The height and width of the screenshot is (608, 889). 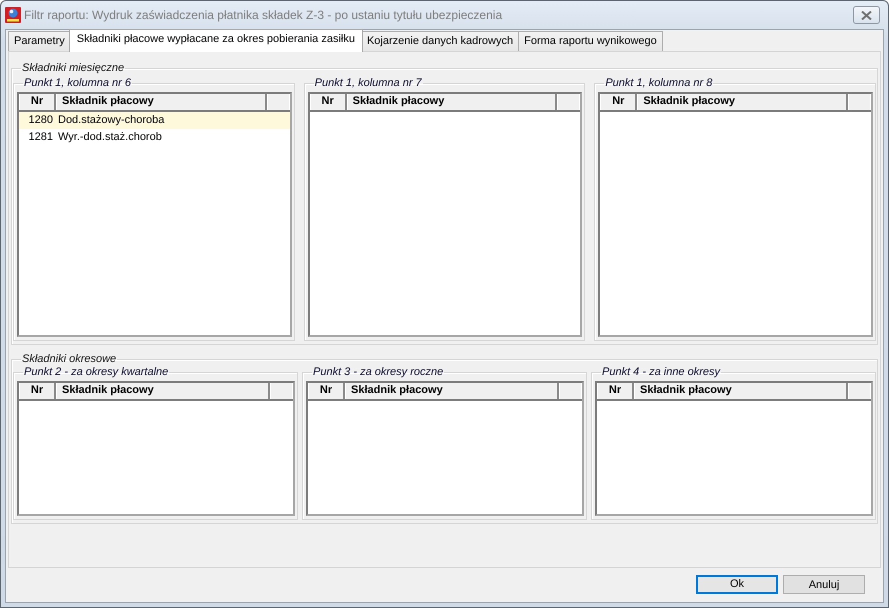 I want to click on tab: Parametry, so click(x=39, y=41).